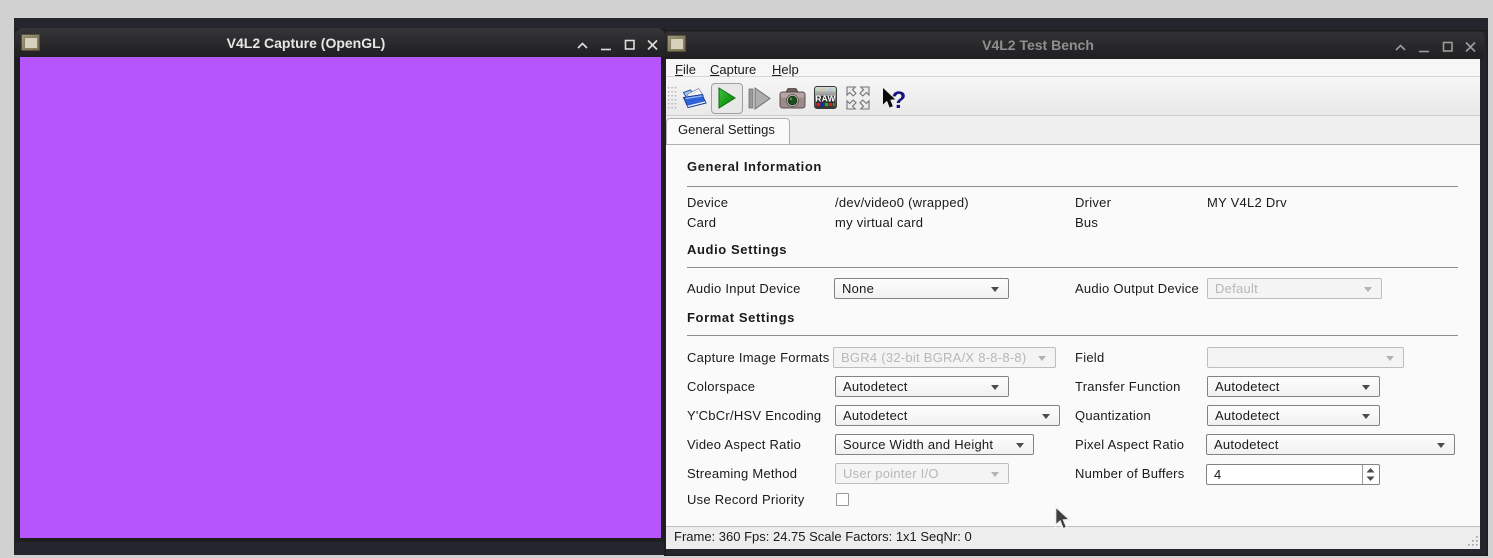 The width and height of the screenshot is (1493, 558). I want to click on svg-text: RAW, so click(825, 98).